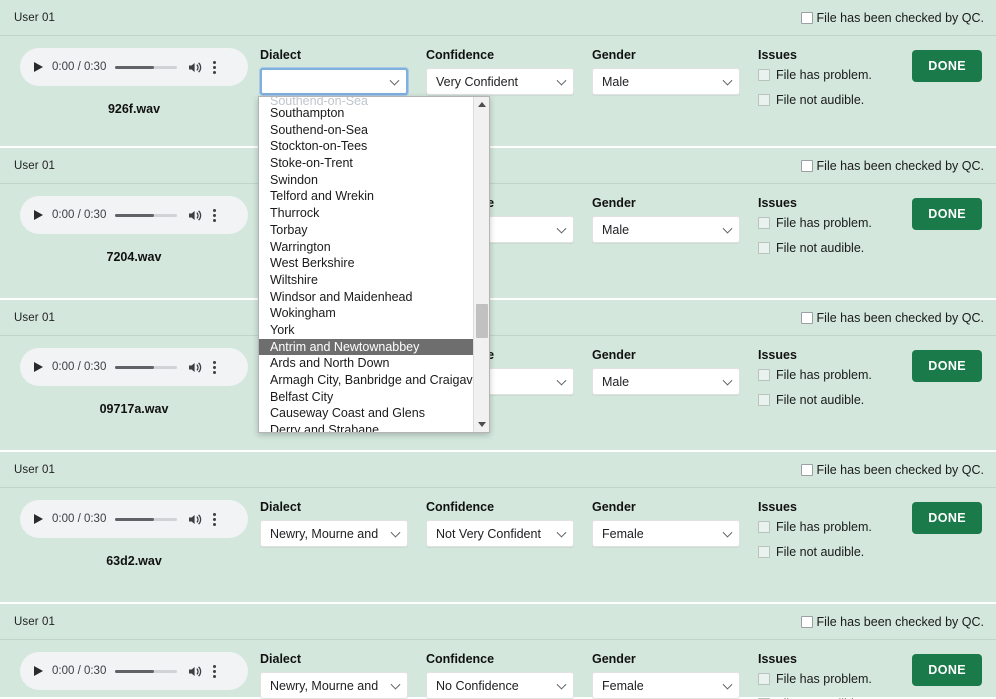  What do you see at coordinates (481, 424) in the screenshot?
I see `scroll-down-arrow-icon` at bounding box center [481, 424].